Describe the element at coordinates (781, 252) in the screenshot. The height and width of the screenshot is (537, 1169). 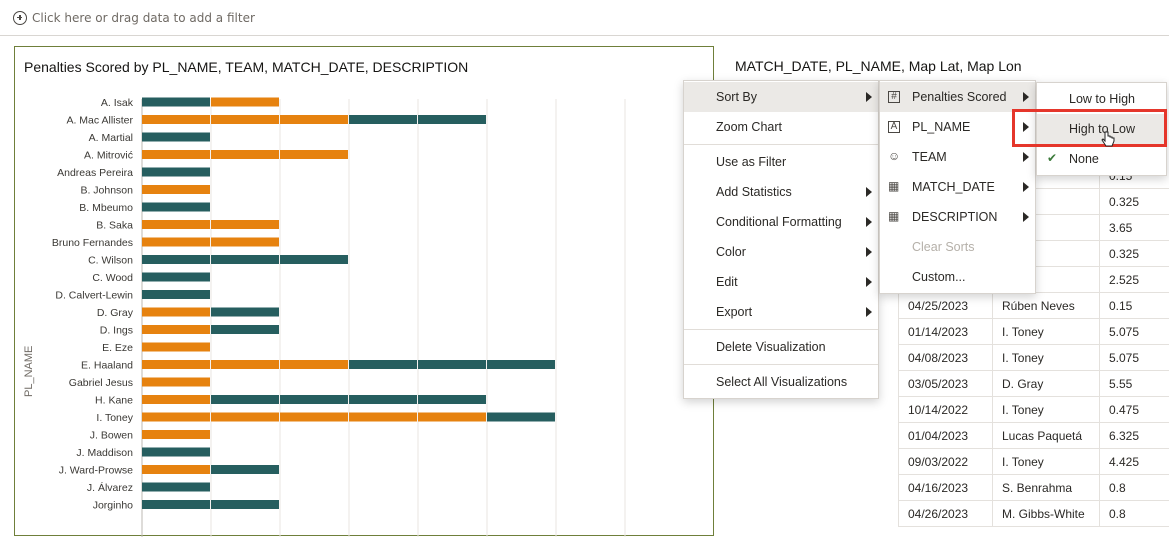
I see `menu-color: Color` at that location.